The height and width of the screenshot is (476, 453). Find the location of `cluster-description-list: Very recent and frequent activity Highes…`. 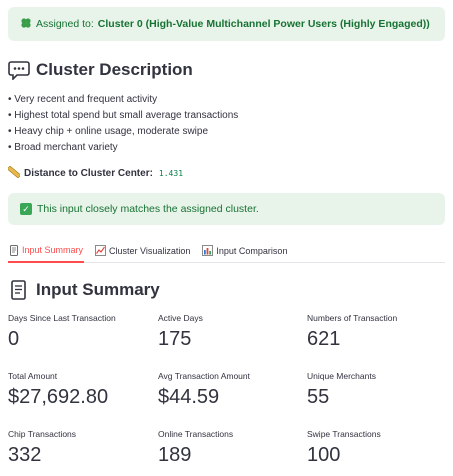

cluster-description-list: Very recent and frequent activity Highes… is located at coordinates (123, 124).